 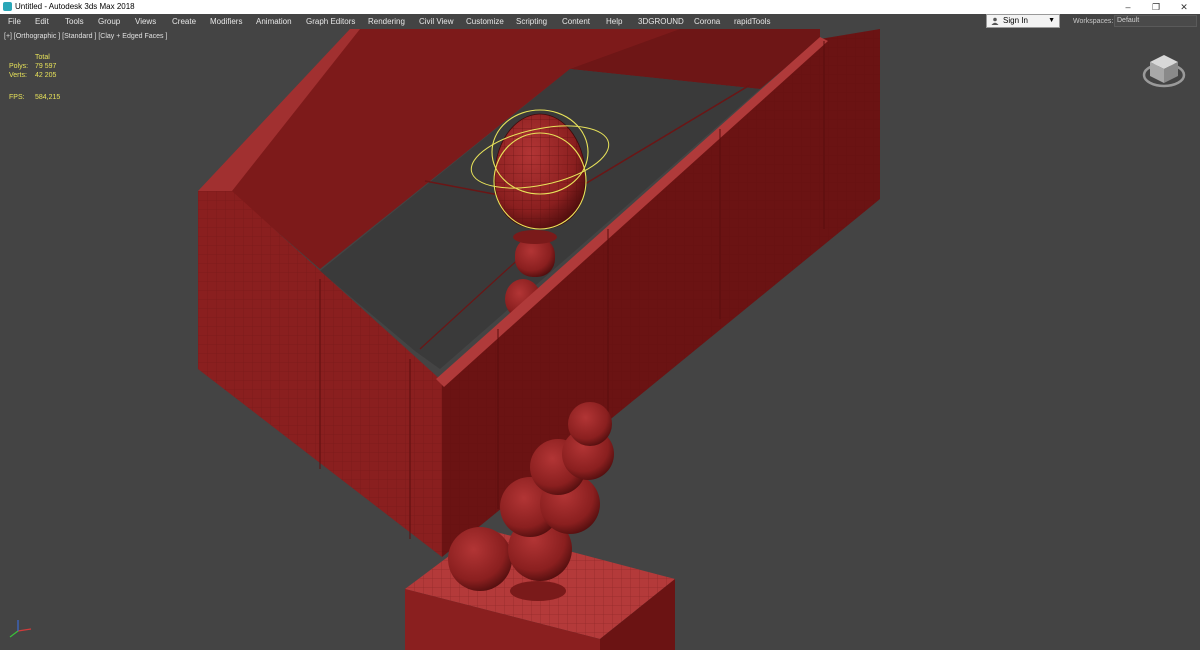 I want to click on menu-3dground: 3DGROUND, so click(x=661, y=21).